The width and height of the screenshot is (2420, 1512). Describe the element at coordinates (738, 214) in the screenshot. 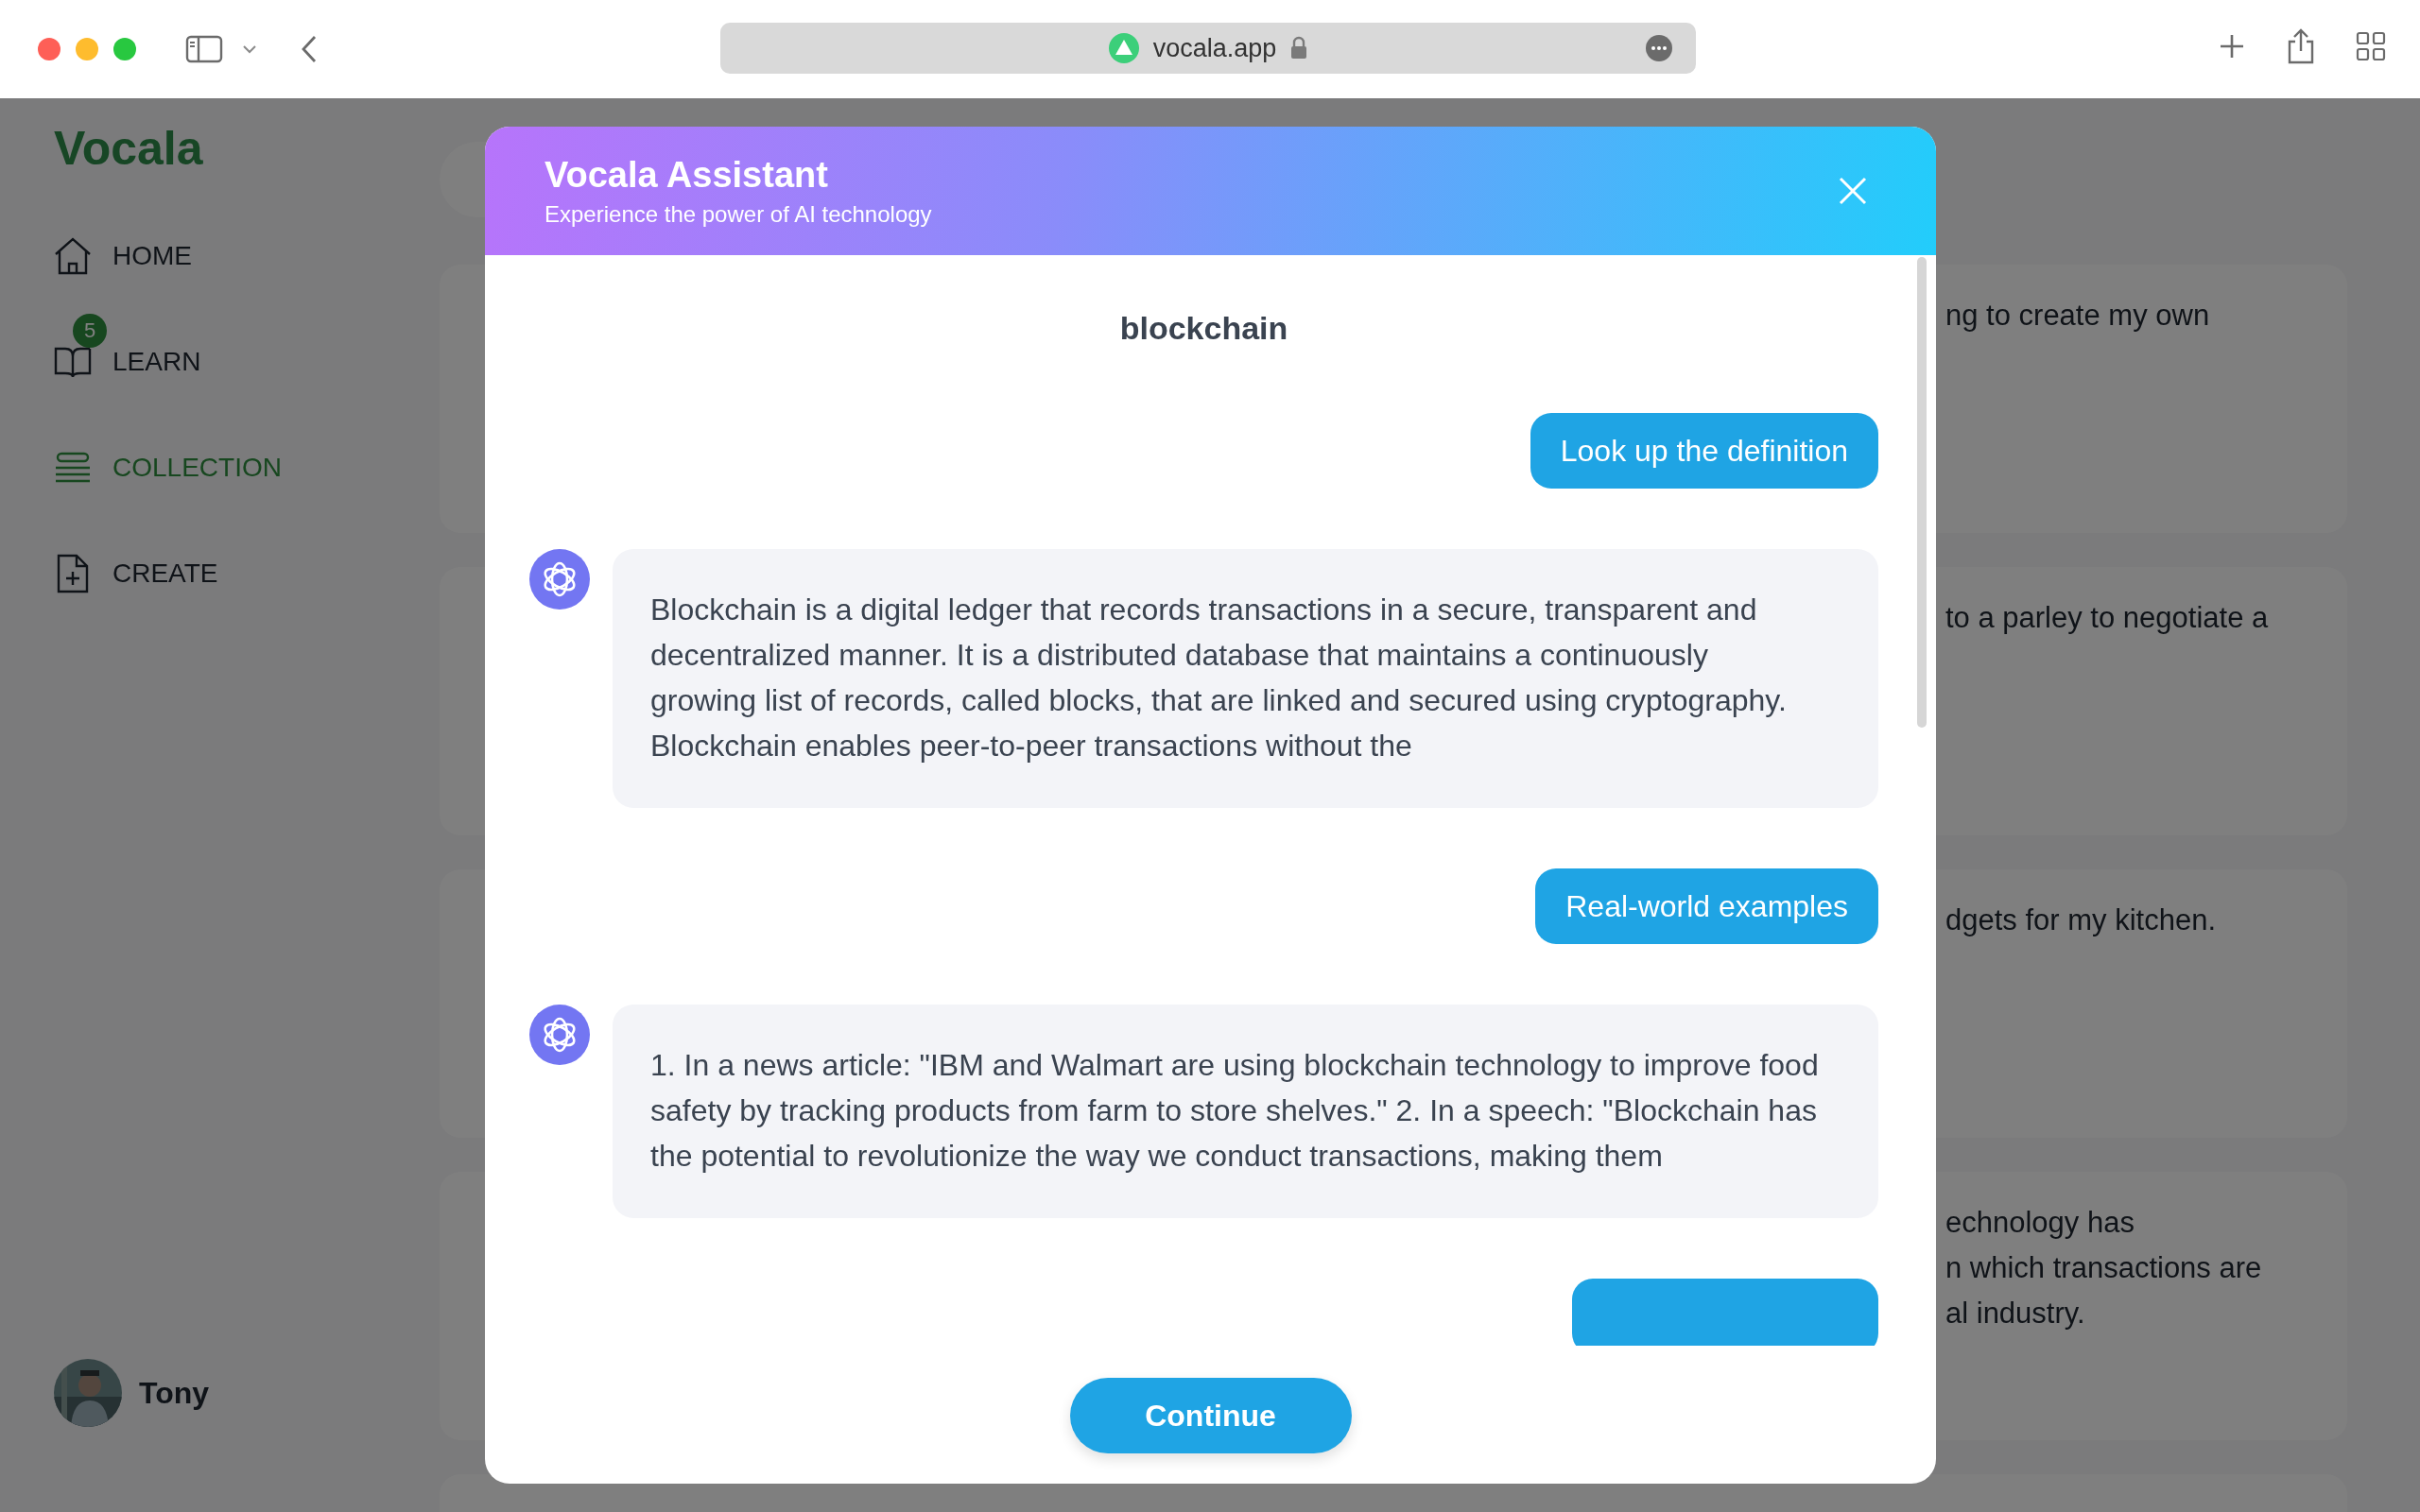

I see `dialog-subtitle: Experience the power of AI technology` at that location.